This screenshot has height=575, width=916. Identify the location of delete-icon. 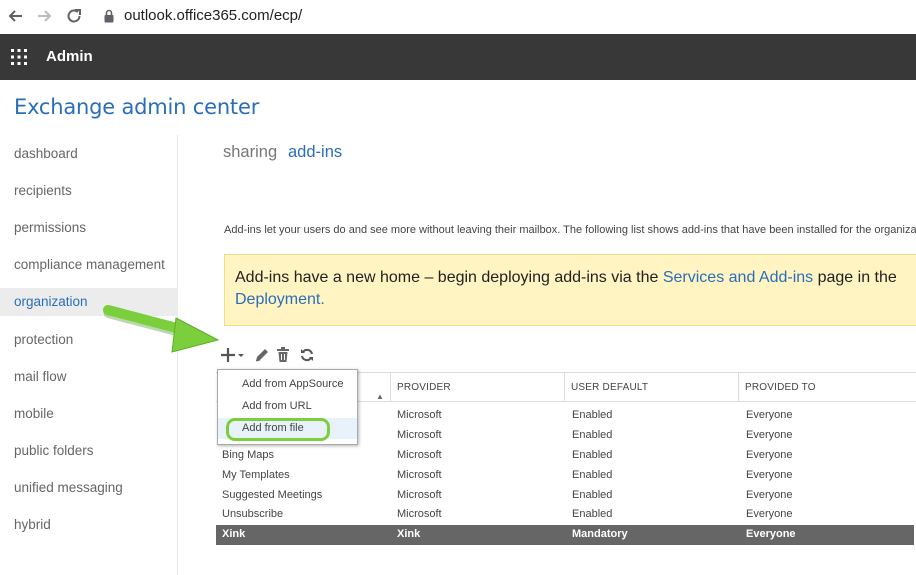
(283, 355).